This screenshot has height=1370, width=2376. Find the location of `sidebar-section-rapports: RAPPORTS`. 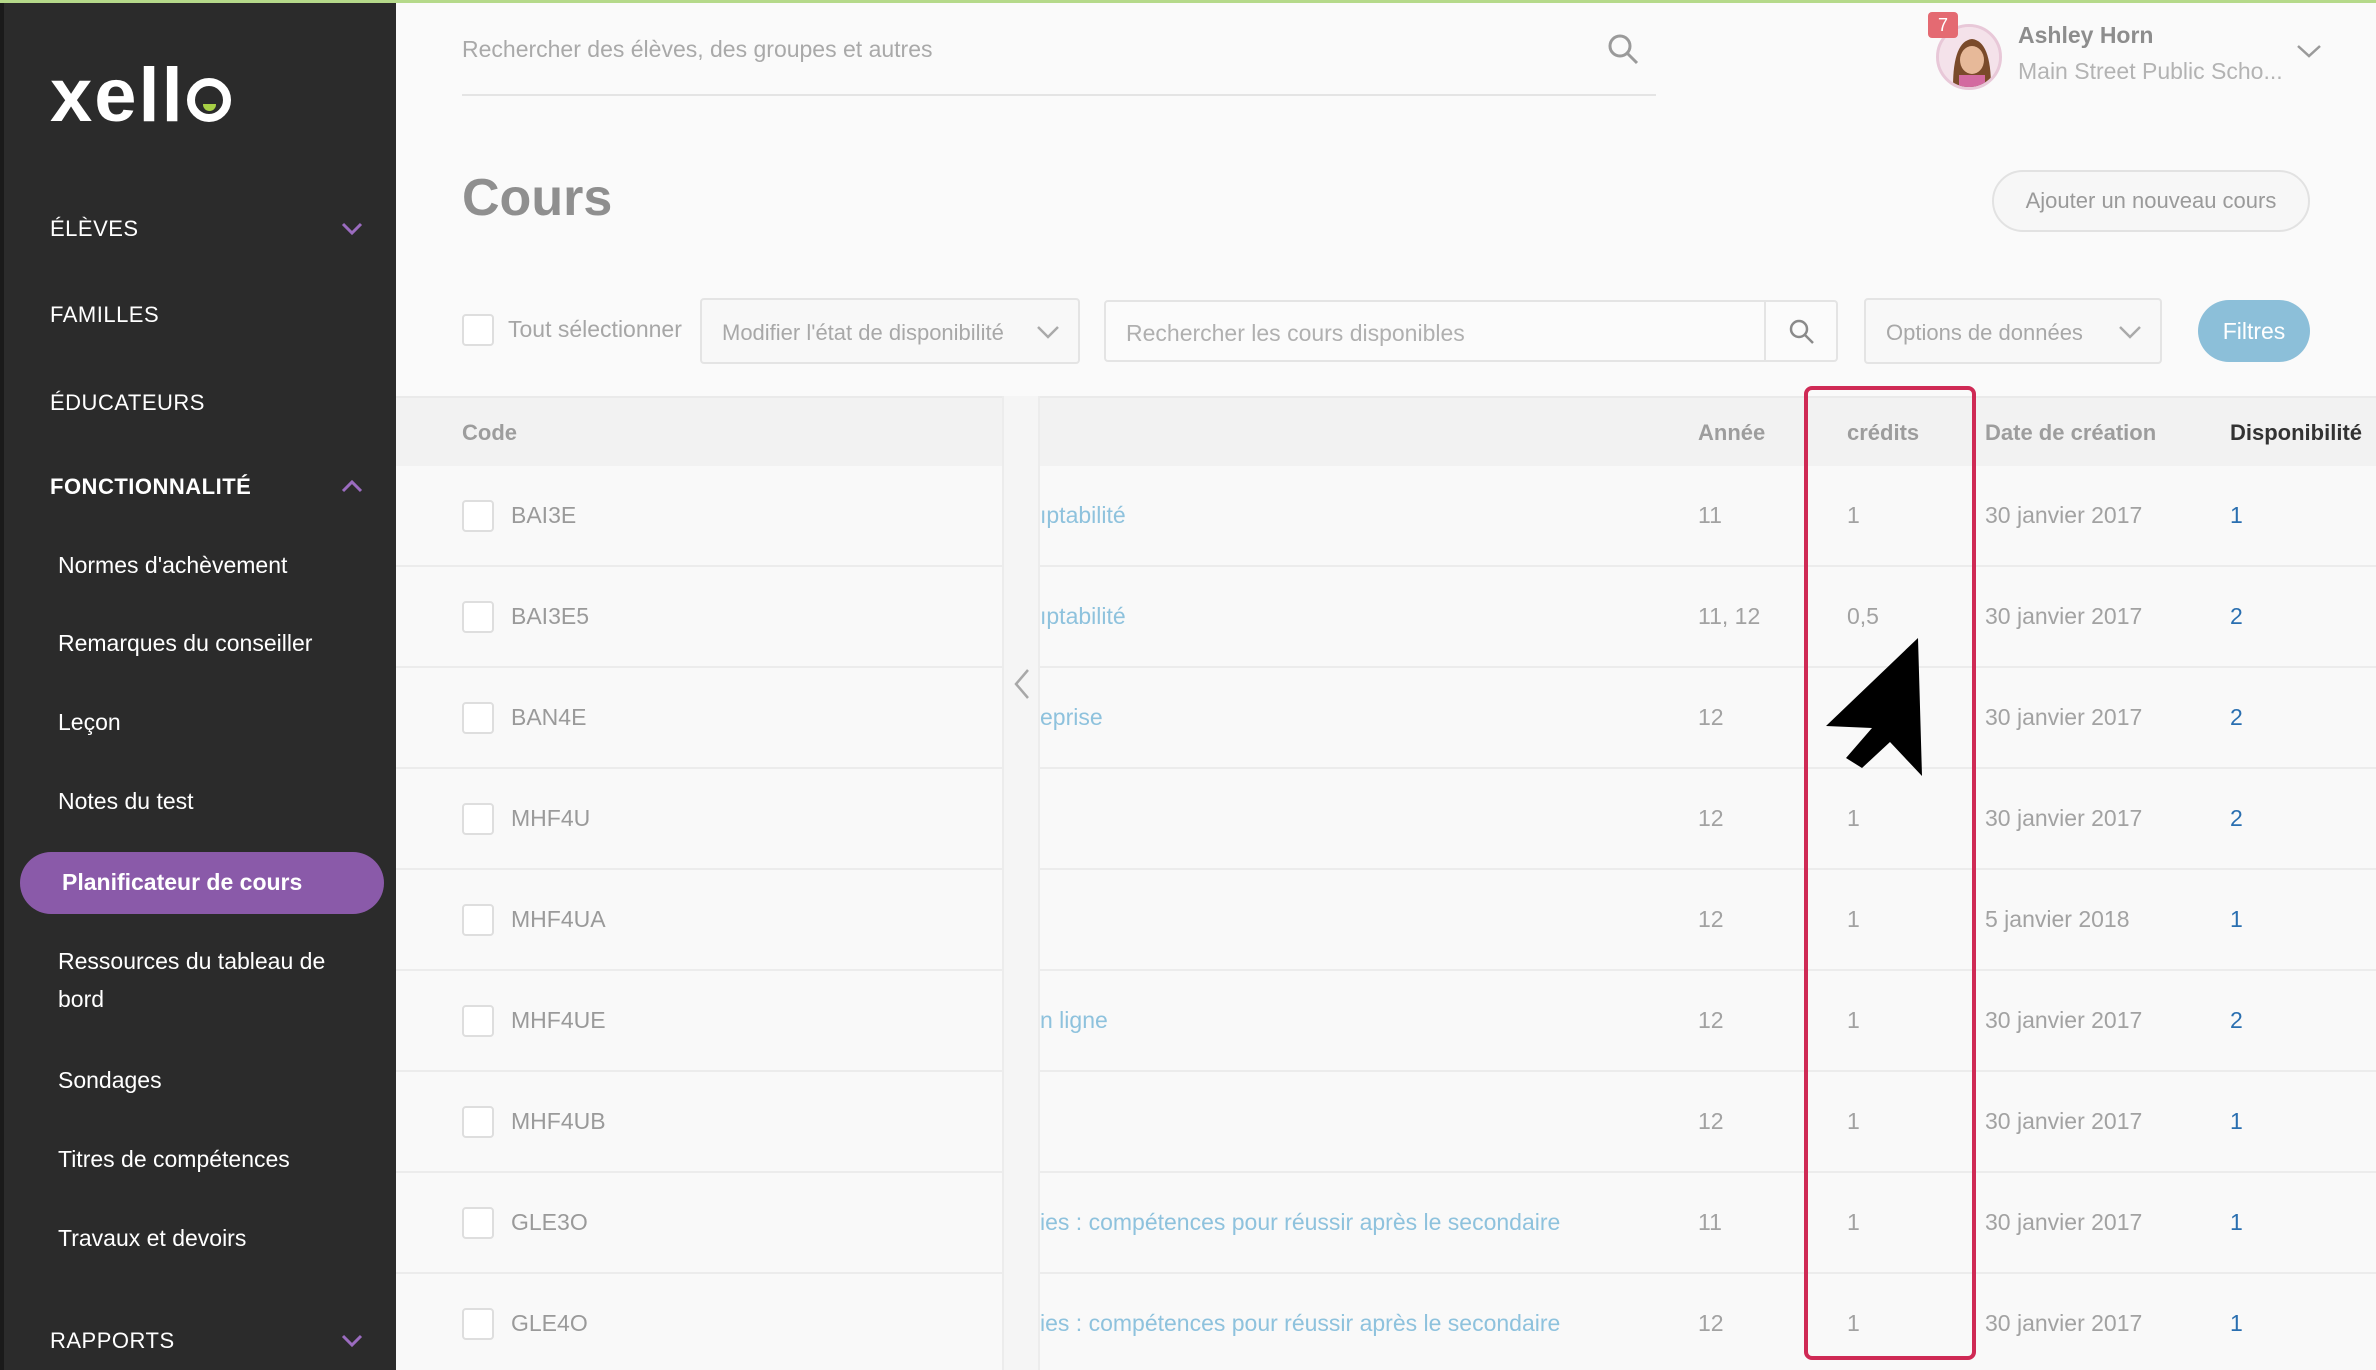

sidebar-section-rapports: RAPPORTS is located at coordinates (112, 1341).